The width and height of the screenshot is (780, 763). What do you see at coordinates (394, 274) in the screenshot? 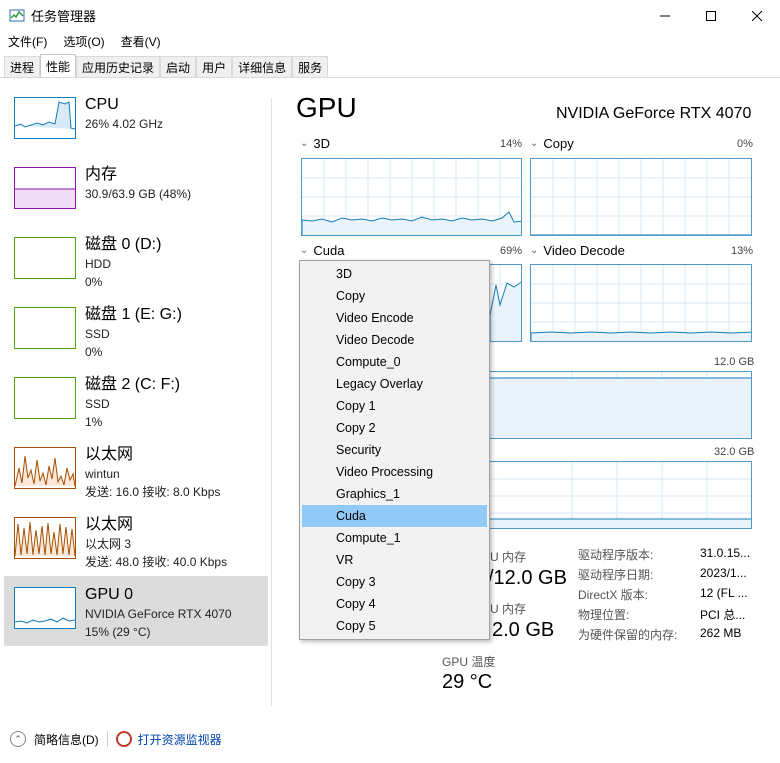
I see `dropdown-item-3d: 3D` at bounding box center [394, 274].